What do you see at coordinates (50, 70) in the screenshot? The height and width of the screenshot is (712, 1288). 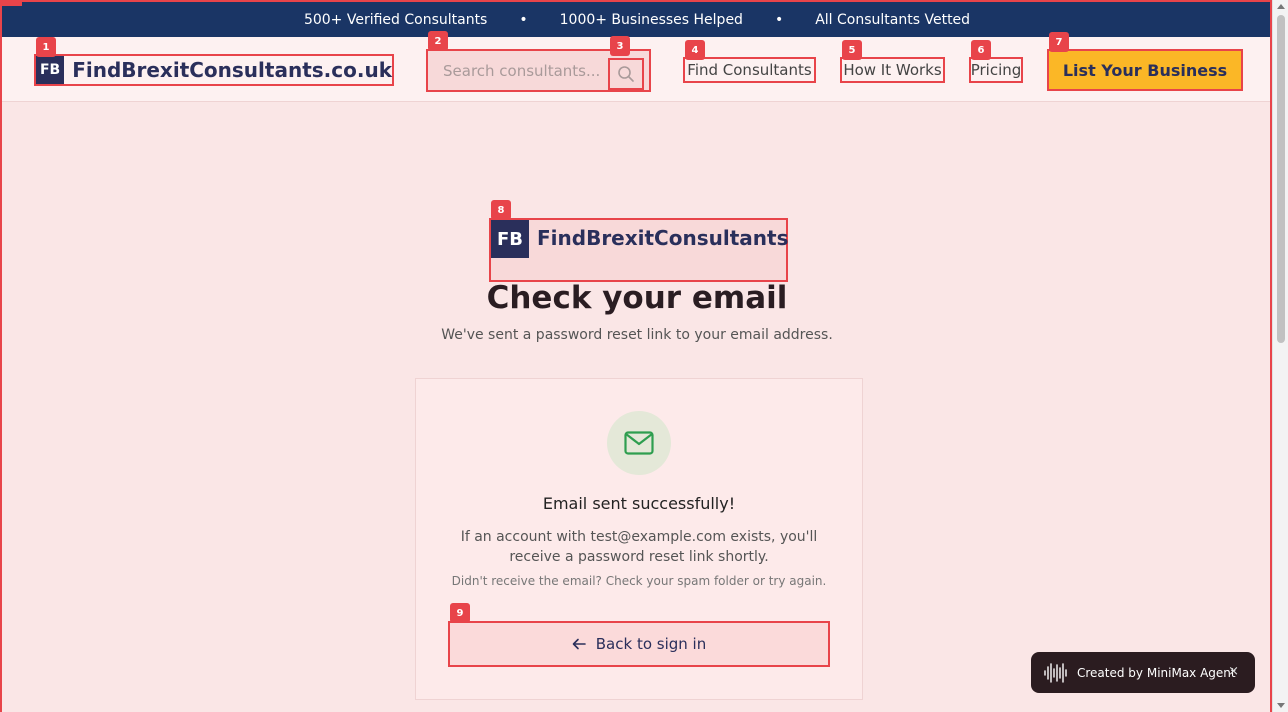 I see `logo-mark: FB` at bounding box center [50, 70].